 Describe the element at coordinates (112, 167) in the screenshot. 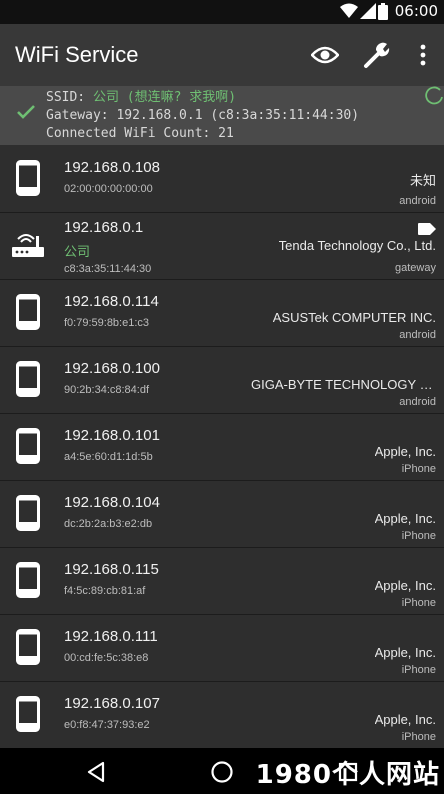

I see `device-ip: 192.168.0.108` at that location.